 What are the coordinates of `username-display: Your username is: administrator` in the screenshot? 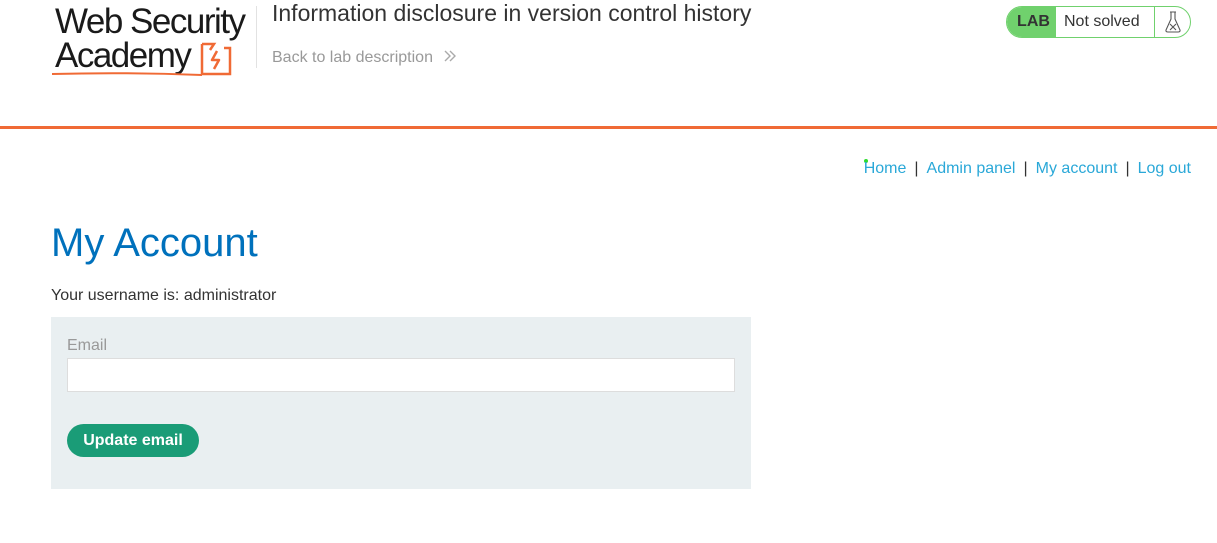 It's located at (164, 295).